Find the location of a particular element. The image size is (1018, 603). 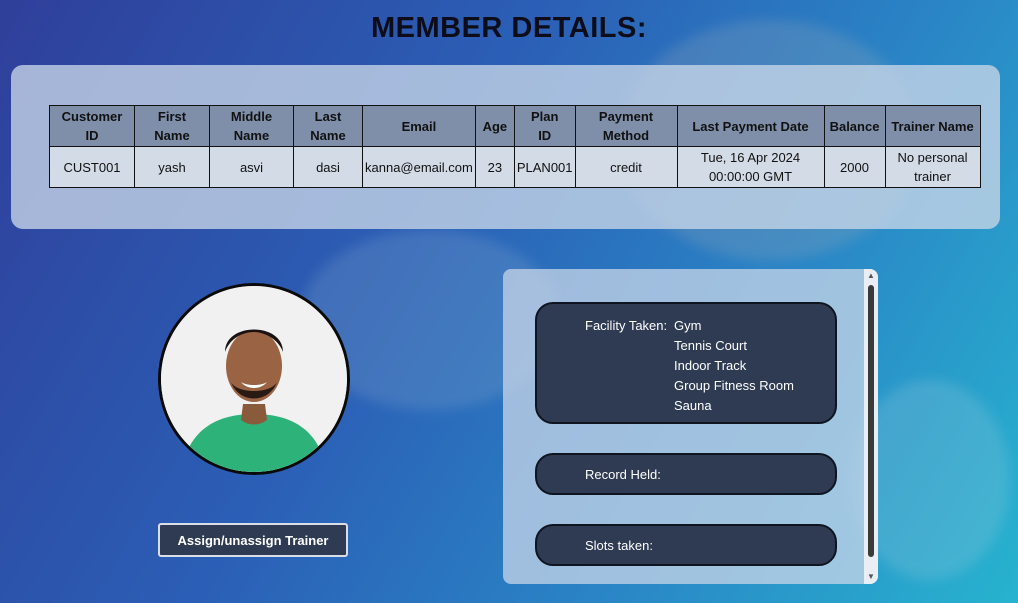

column-header-trainer-name: Trainer Name is located at coordinates (932, 126).